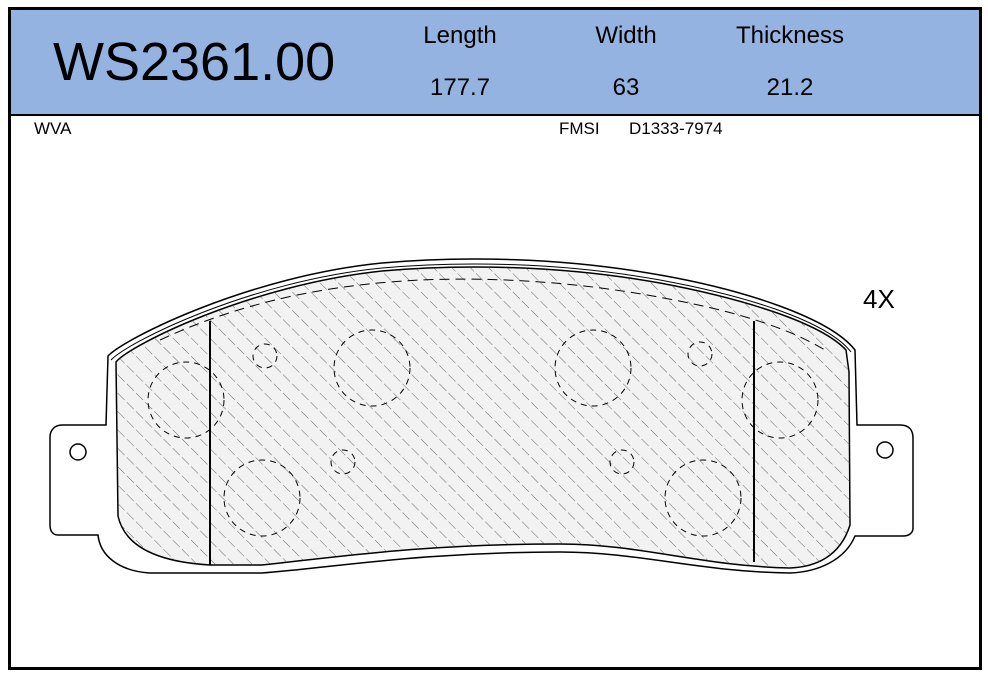 This screenshot has width=988, height=678. What do you see at coordinates (78, 452) in the screenshot?
I see `left-ear-hole` at bounding box center [78, 452].